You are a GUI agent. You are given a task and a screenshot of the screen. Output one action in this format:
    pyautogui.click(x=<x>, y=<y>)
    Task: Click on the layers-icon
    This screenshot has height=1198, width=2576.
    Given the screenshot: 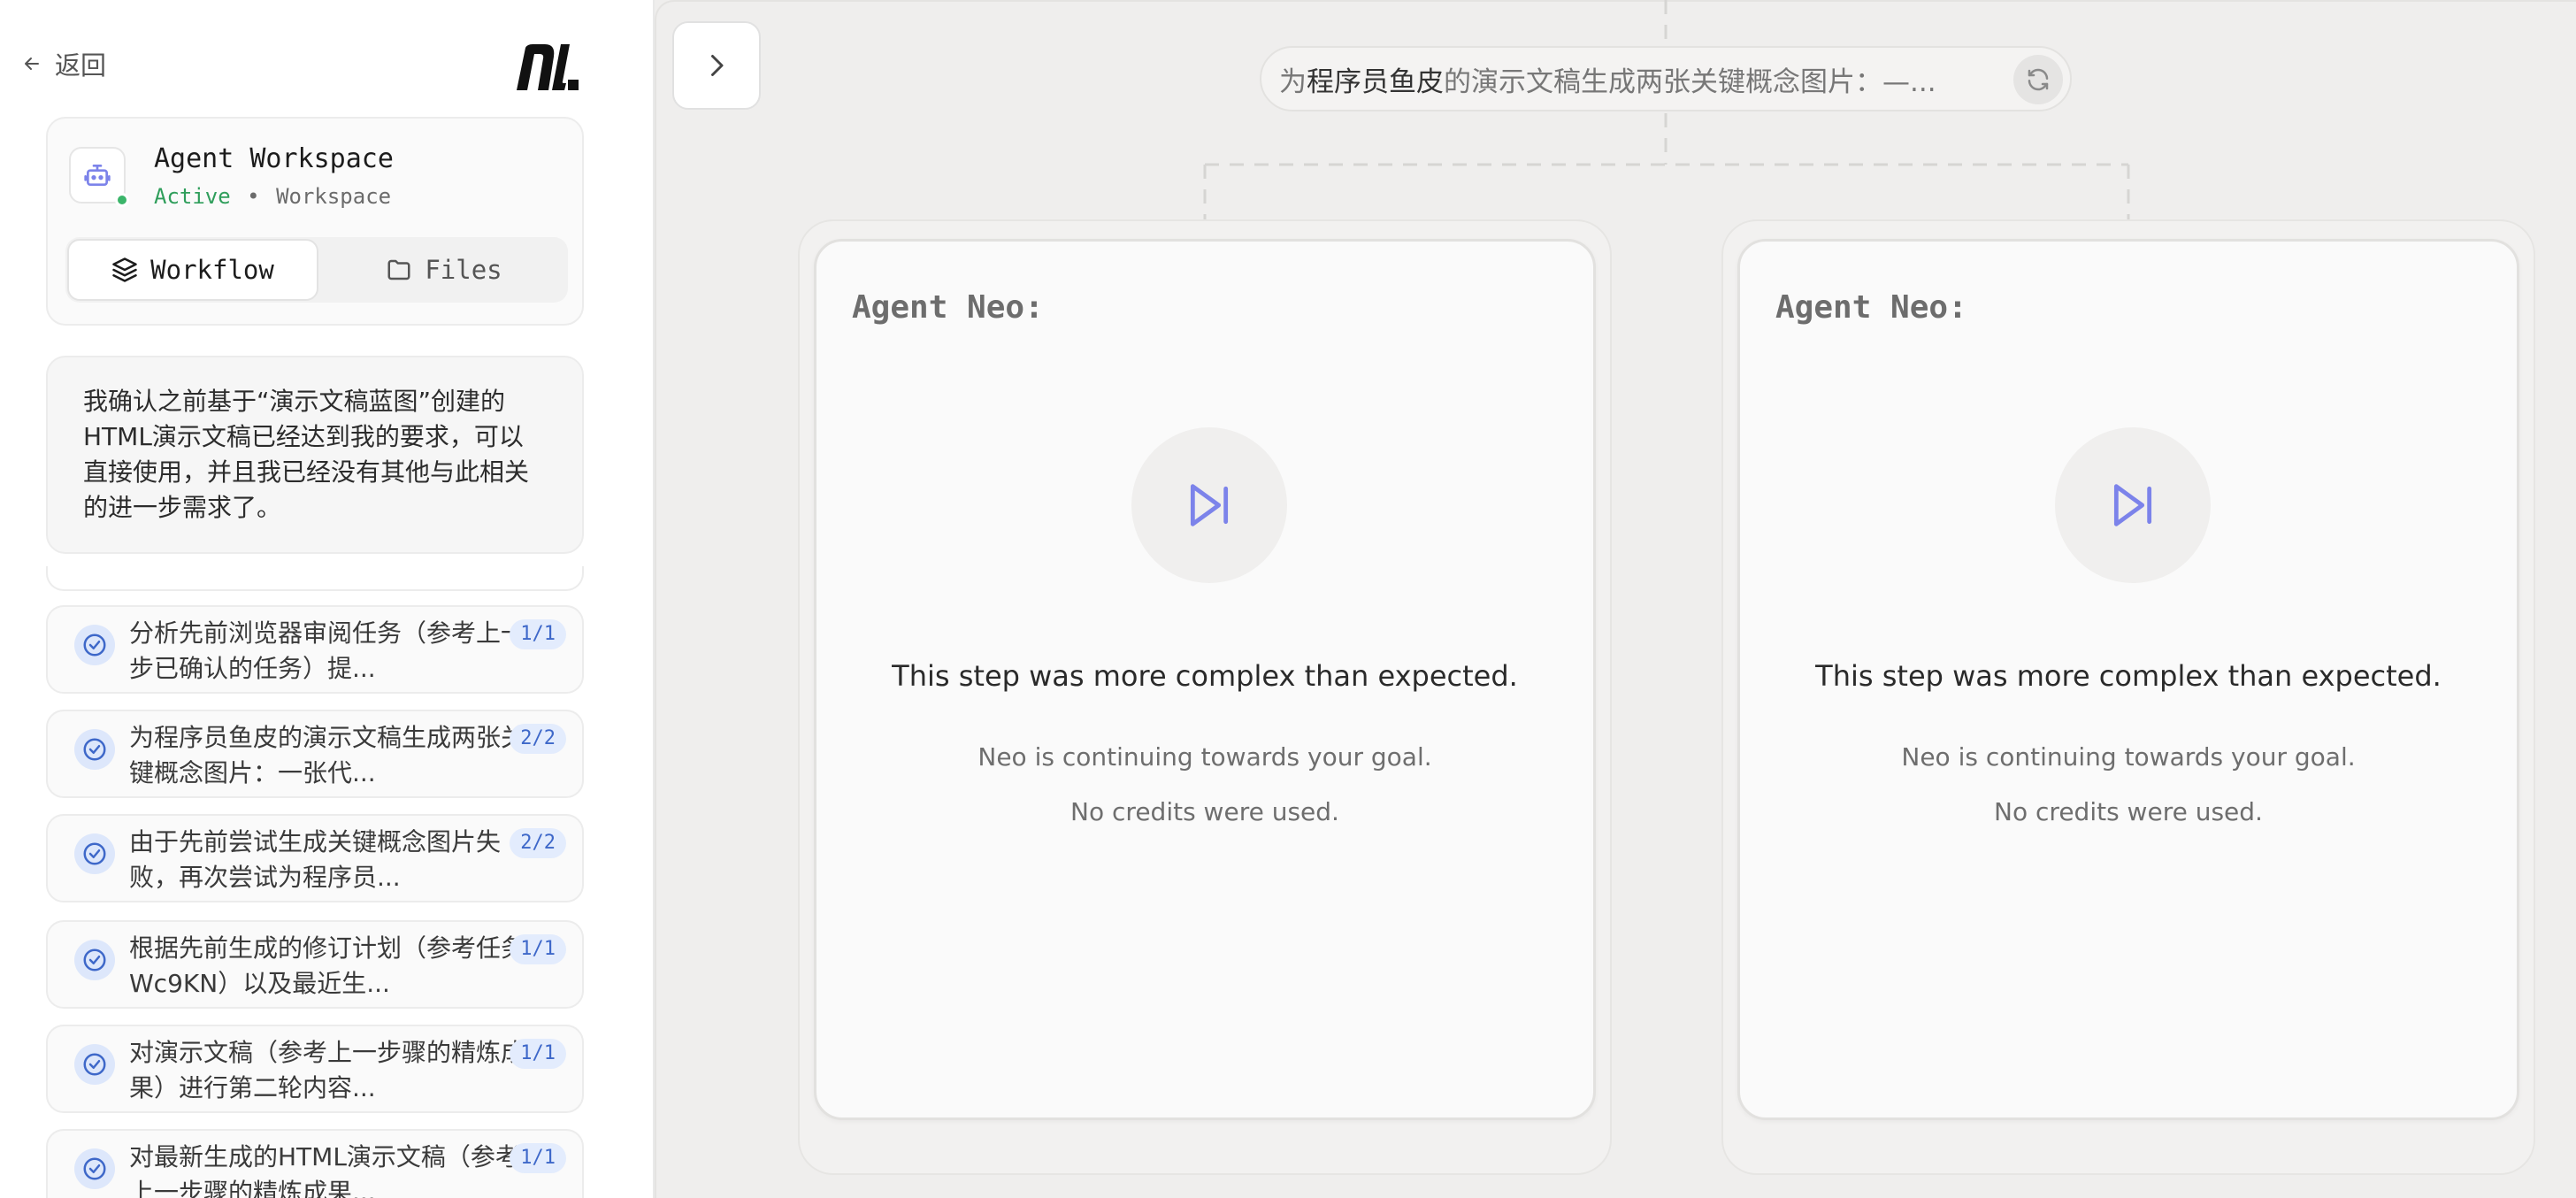 What is the action you would take?
    pyautogui.click(x=124, y=269)
    